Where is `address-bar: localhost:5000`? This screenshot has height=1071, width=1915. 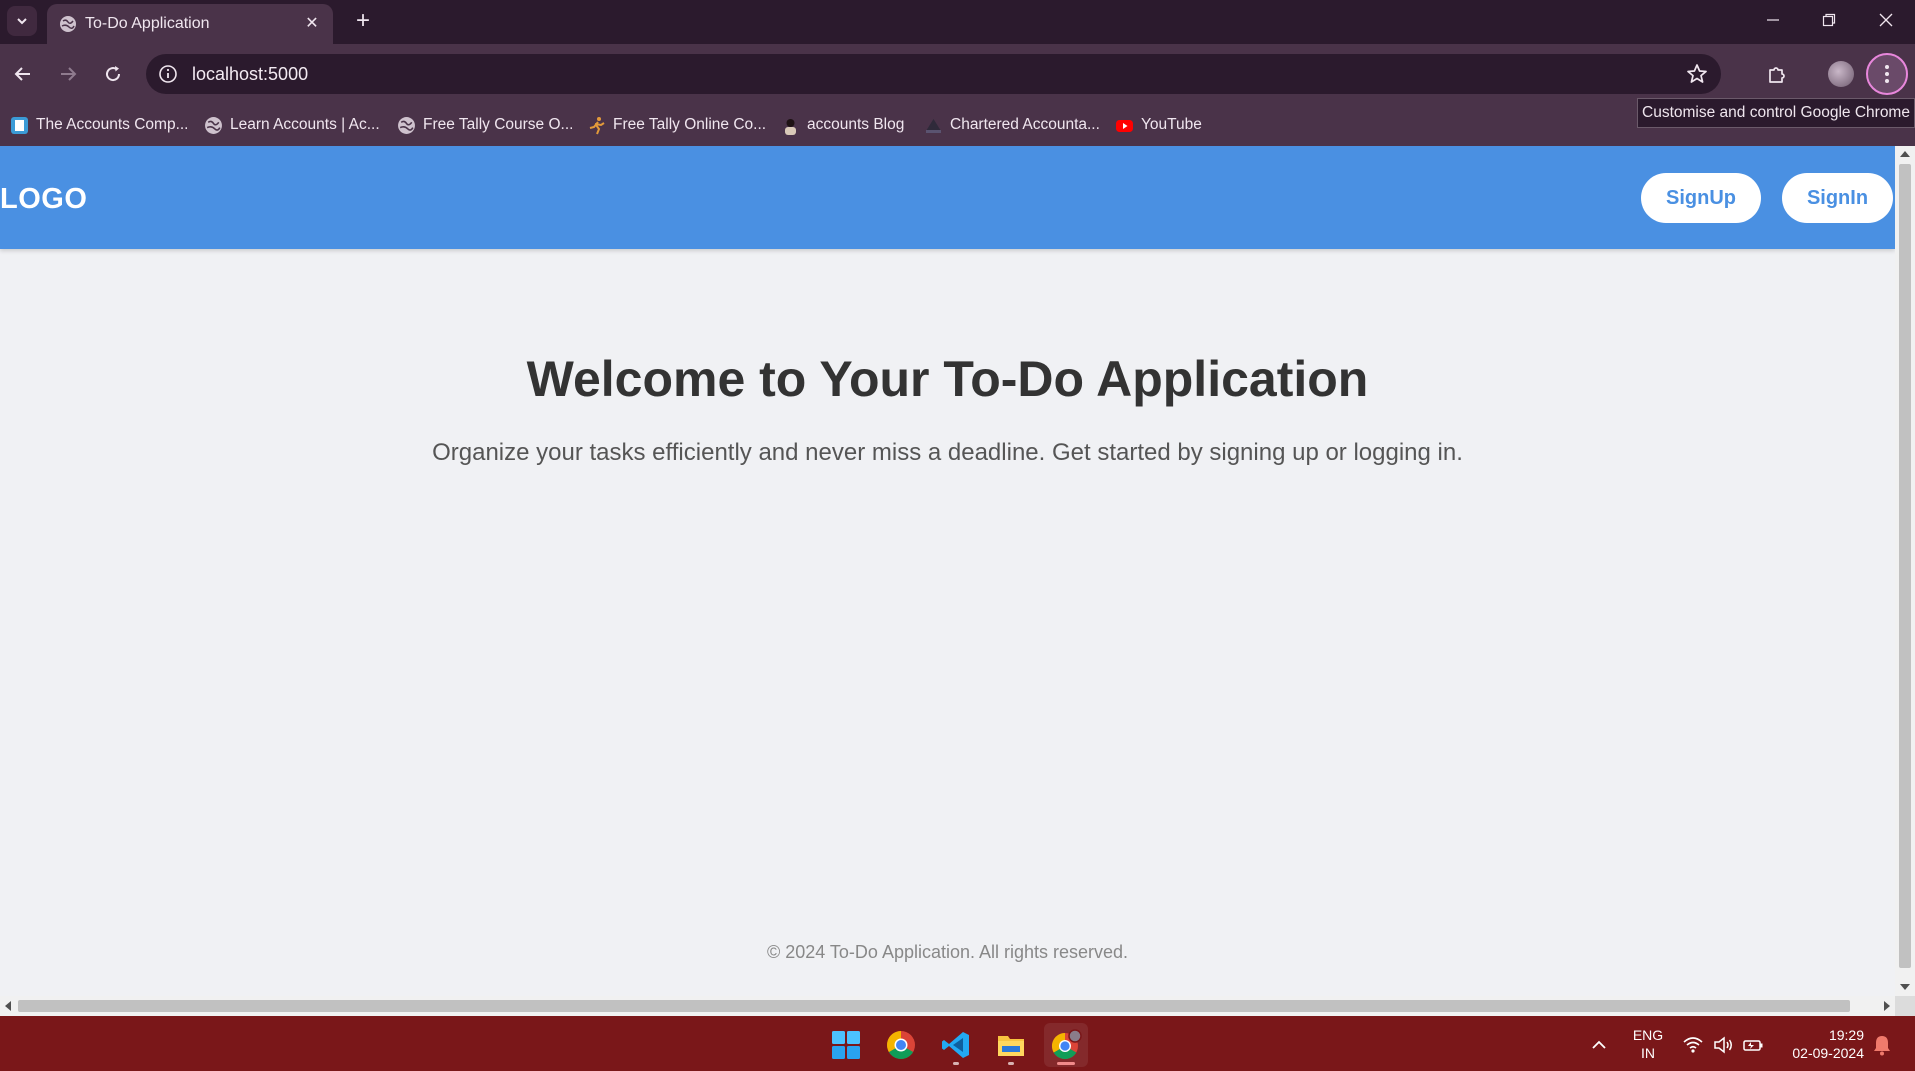
address-bar: localhost:5000 is located at coordinates (933, 74).